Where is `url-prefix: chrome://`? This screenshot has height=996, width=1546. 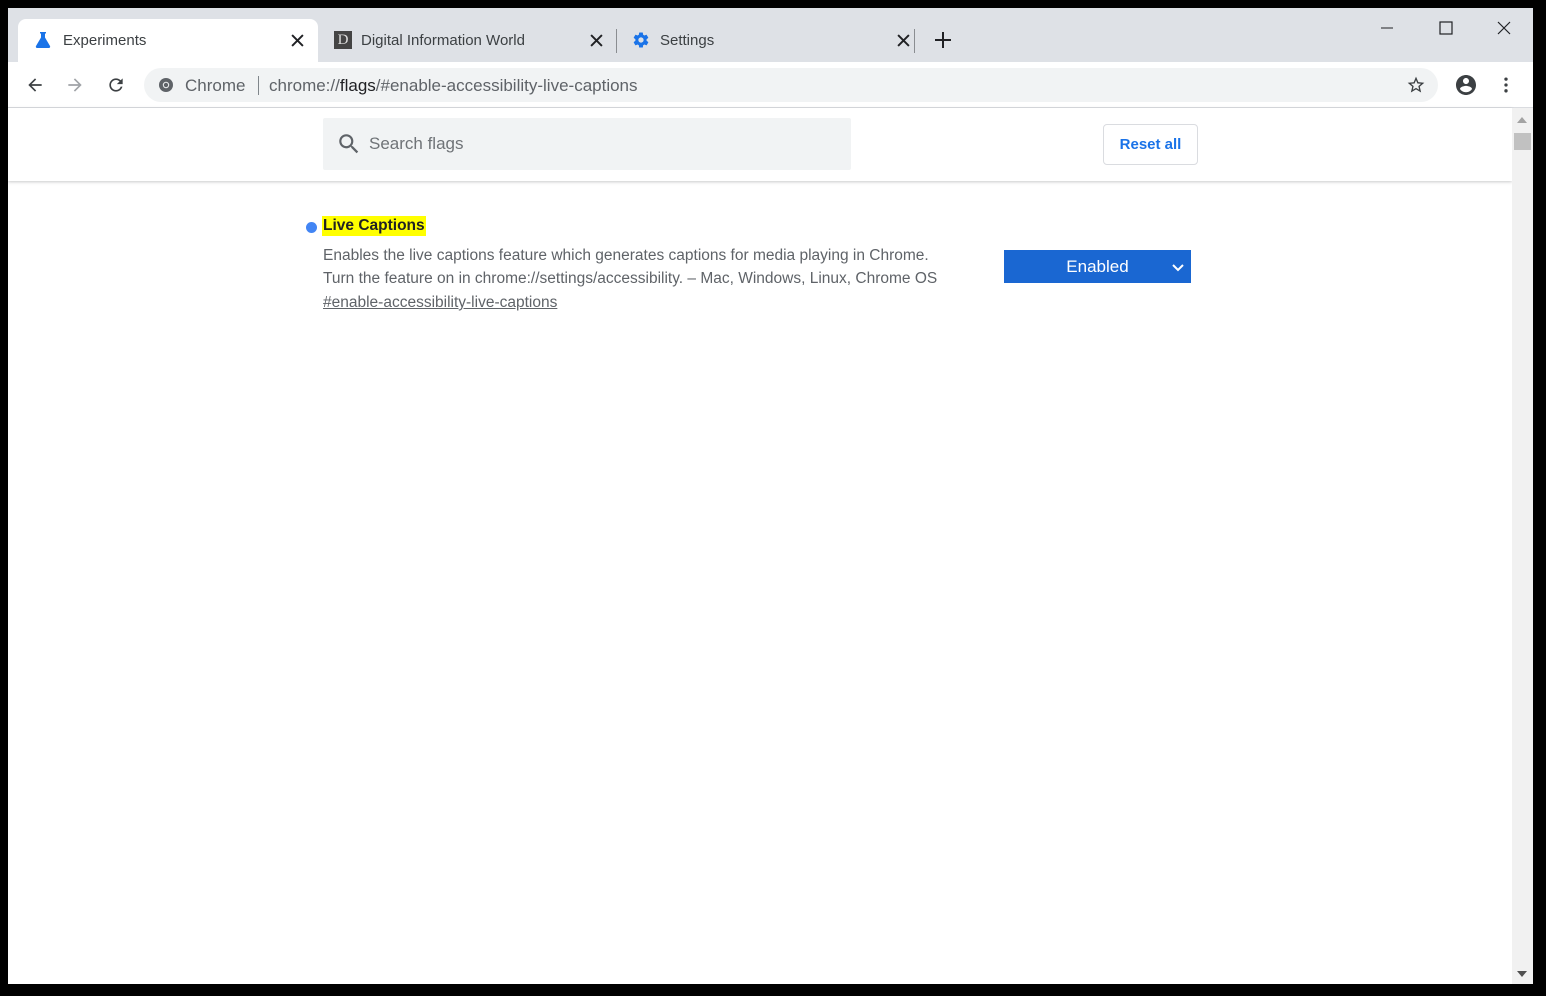 url-prefix: chrome:// is located at coordinates (304, 85).